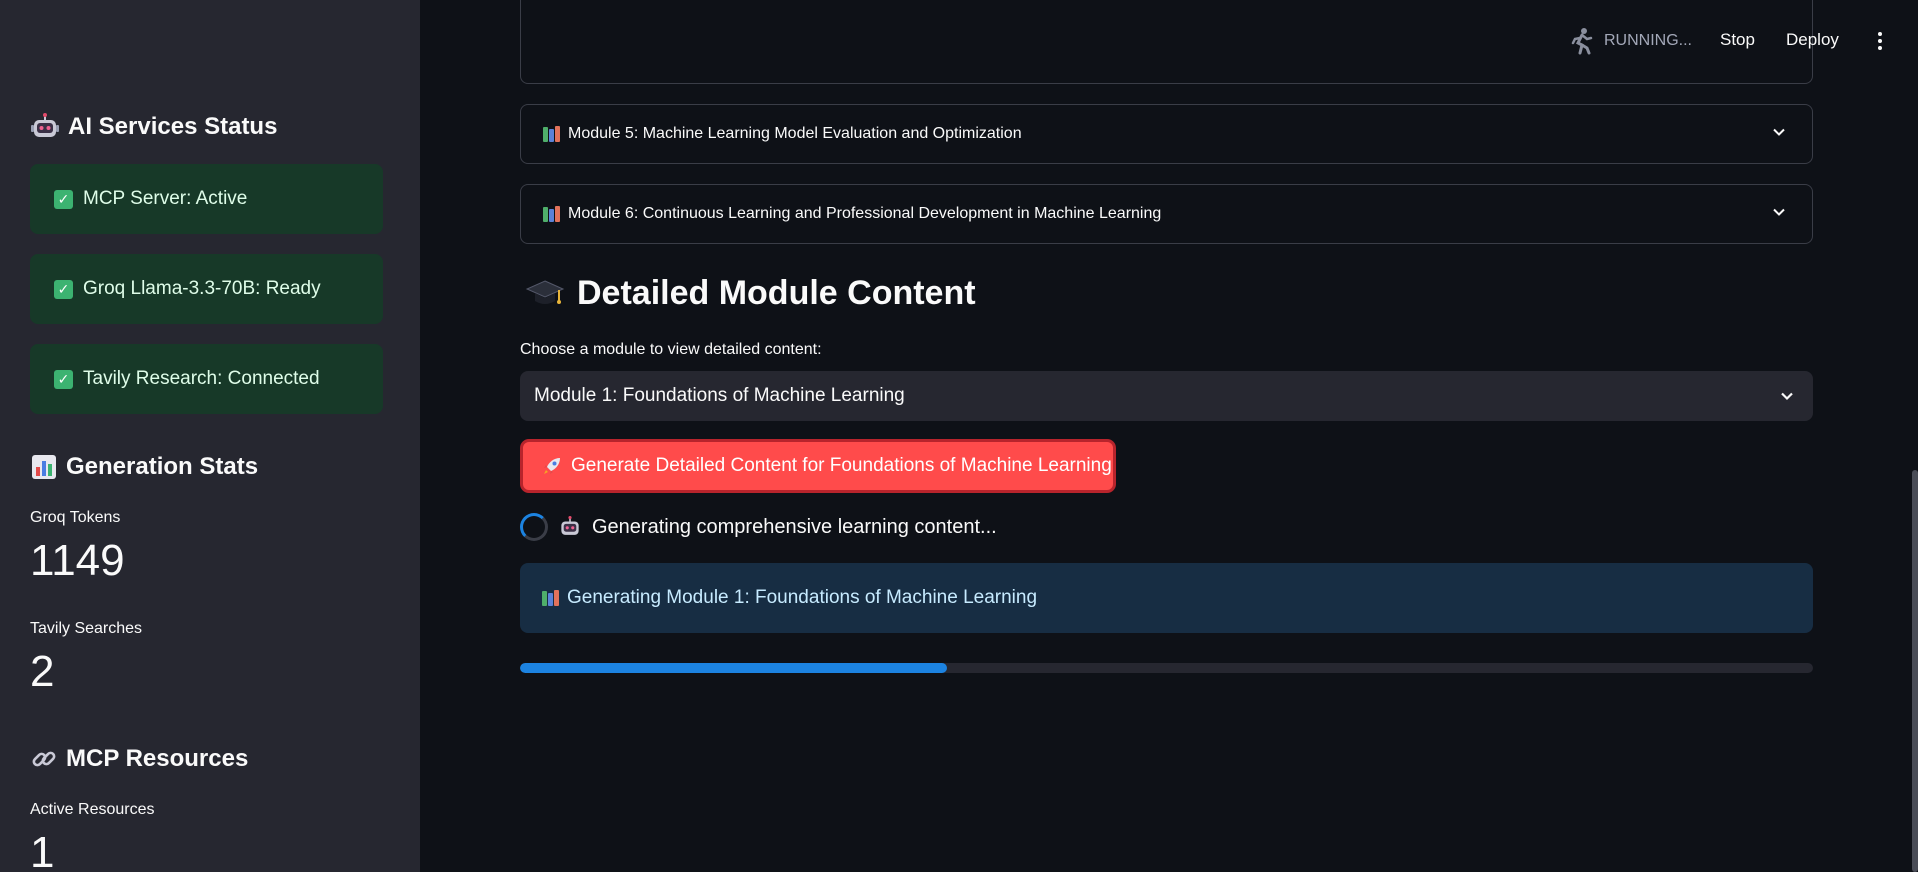 Image resolution: width=1918 pixels, height=872 pixels. What do you see at coordinates (44, 467) in the screenshot?
I see `bar-chart-icon` at bounding box center [44, 467].